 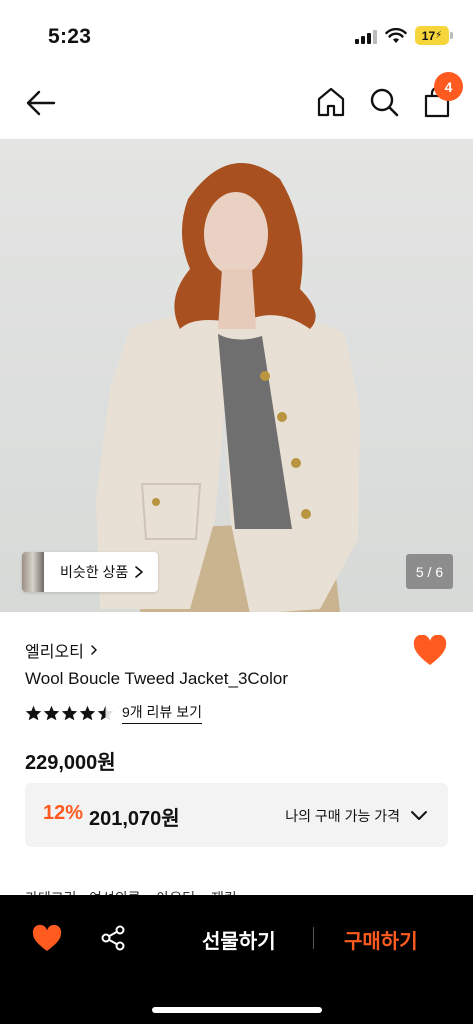 What do you see at coordinates (430, 651) in the screenshot?
I see `like-heart-icon` at bounding box center [430, 651].